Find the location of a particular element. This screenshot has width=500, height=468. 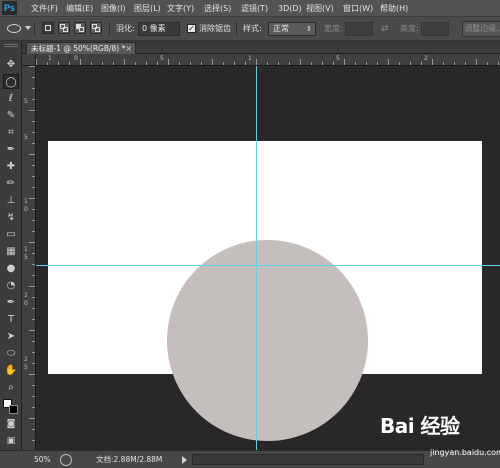

width-label: 宽度: is located at coordinates (333, 28).